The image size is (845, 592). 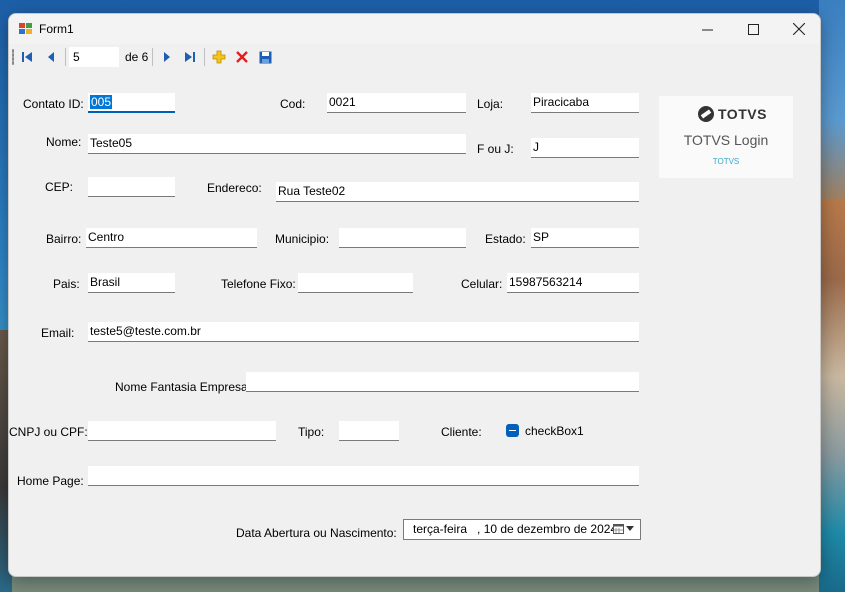 I want to click on indeterminate-icon, so click(x=512, y=430).